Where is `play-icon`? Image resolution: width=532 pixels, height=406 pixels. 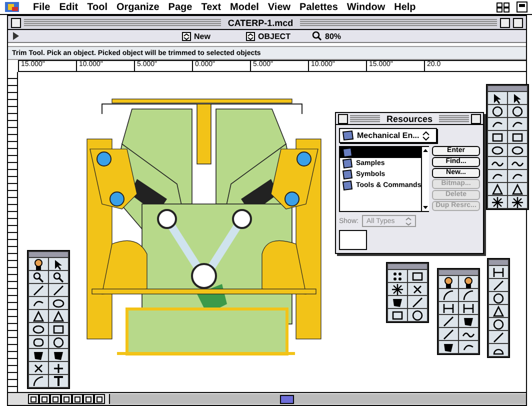
play-icon is located at coordinates (16, 36).